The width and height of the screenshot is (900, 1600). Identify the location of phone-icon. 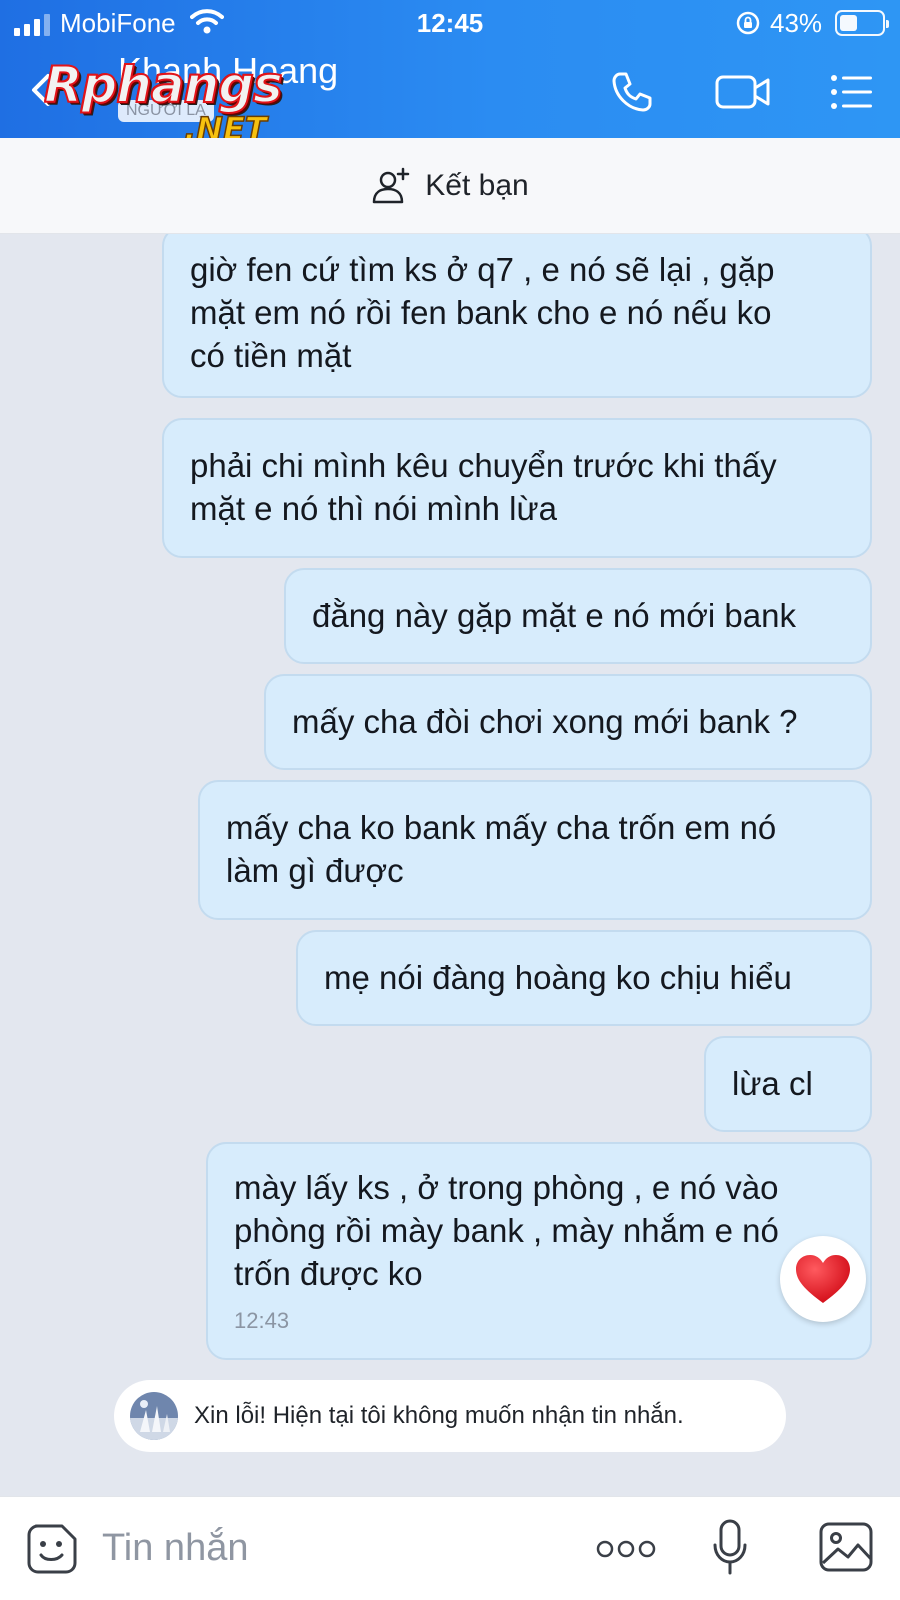
(632, 92).